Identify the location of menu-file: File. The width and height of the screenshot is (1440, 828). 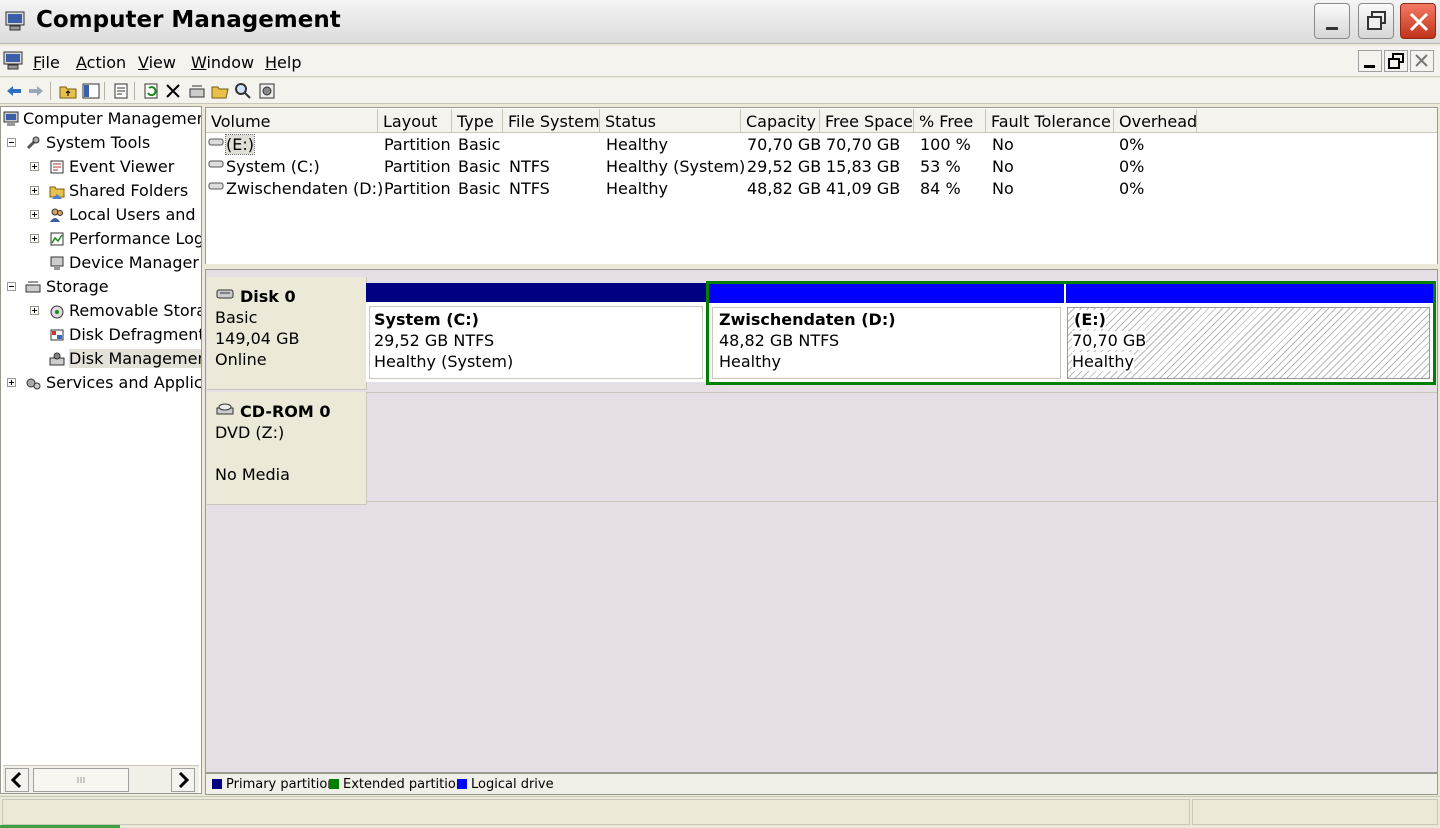
(46, 62).